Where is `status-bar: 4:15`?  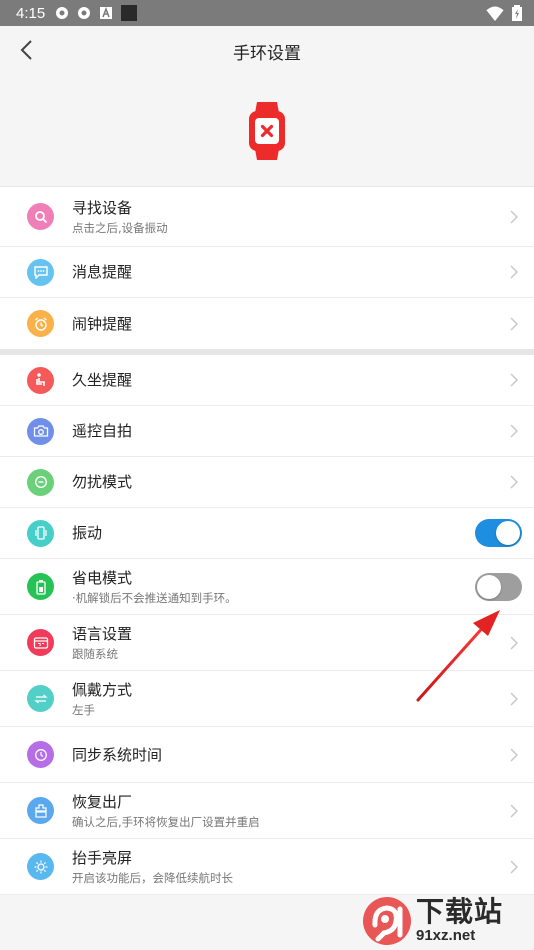
status-bar: 4:15 is located at coordinates (267, 13).